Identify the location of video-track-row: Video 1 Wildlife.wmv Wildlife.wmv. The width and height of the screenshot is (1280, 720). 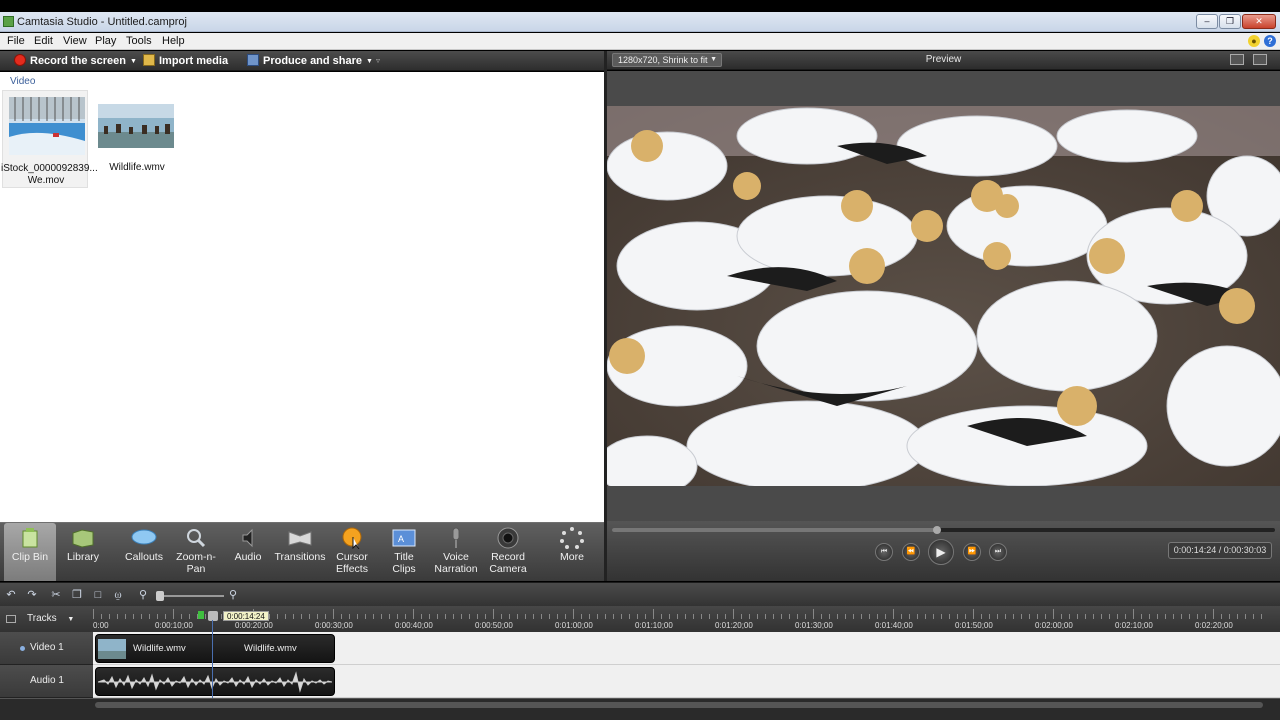
(640, 648).